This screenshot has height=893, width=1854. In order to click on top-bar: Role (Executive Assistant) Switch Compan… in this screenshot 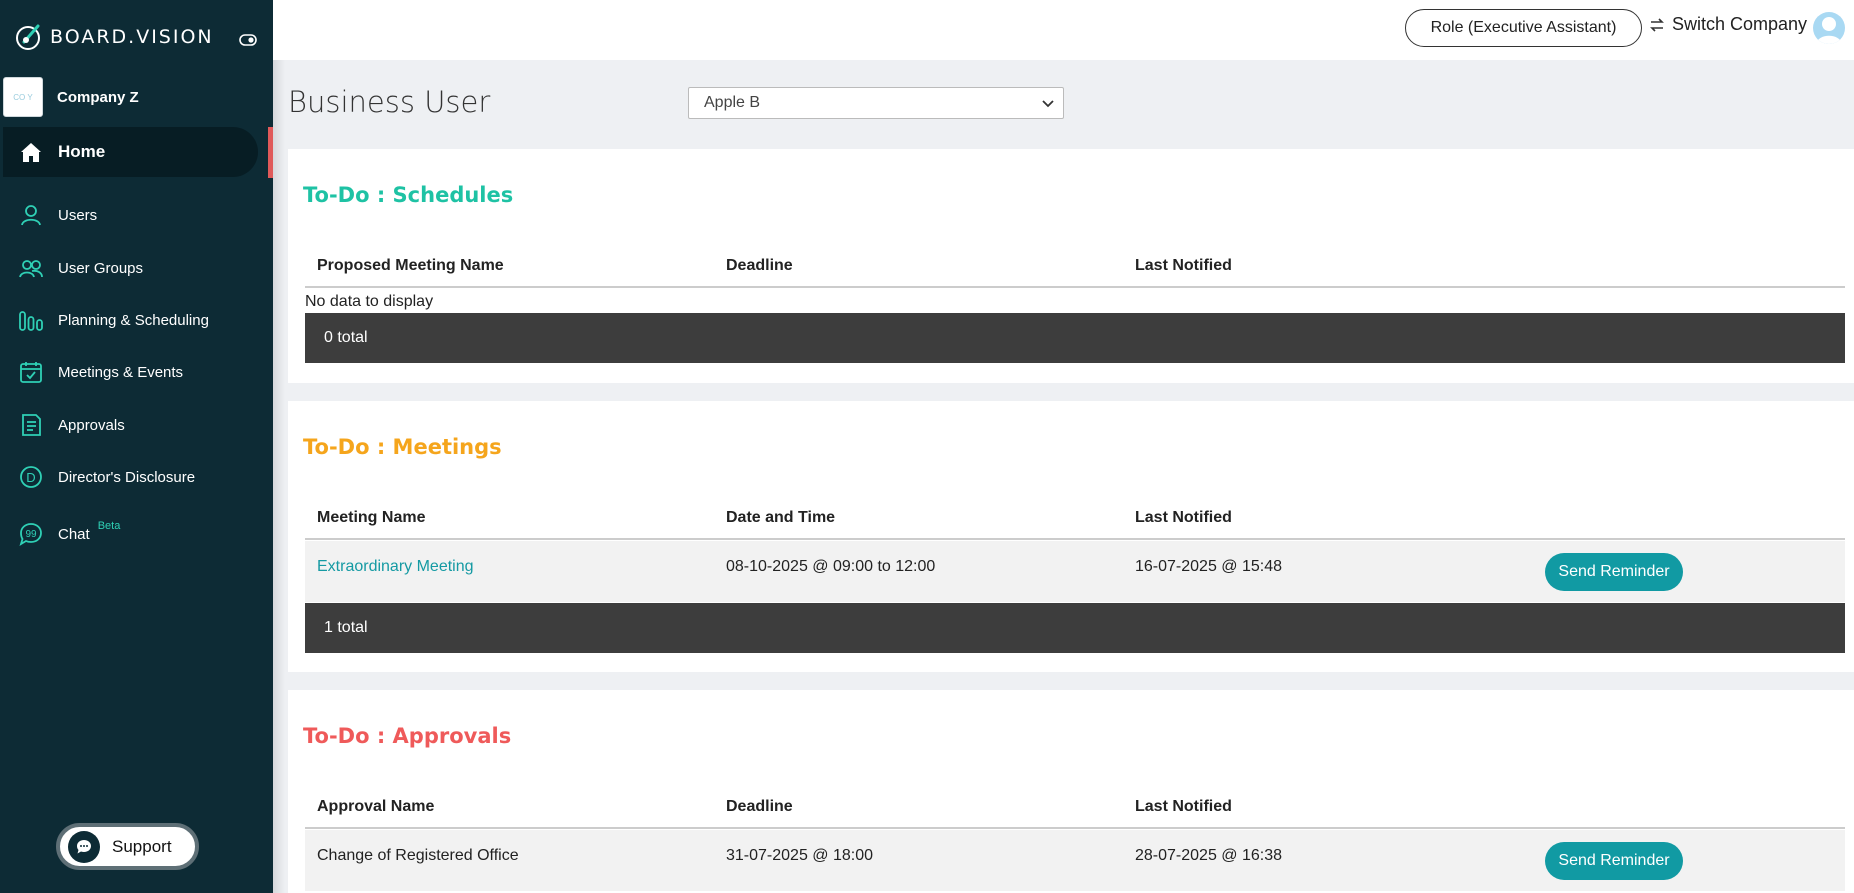, I will do `click(1063, 30)`.